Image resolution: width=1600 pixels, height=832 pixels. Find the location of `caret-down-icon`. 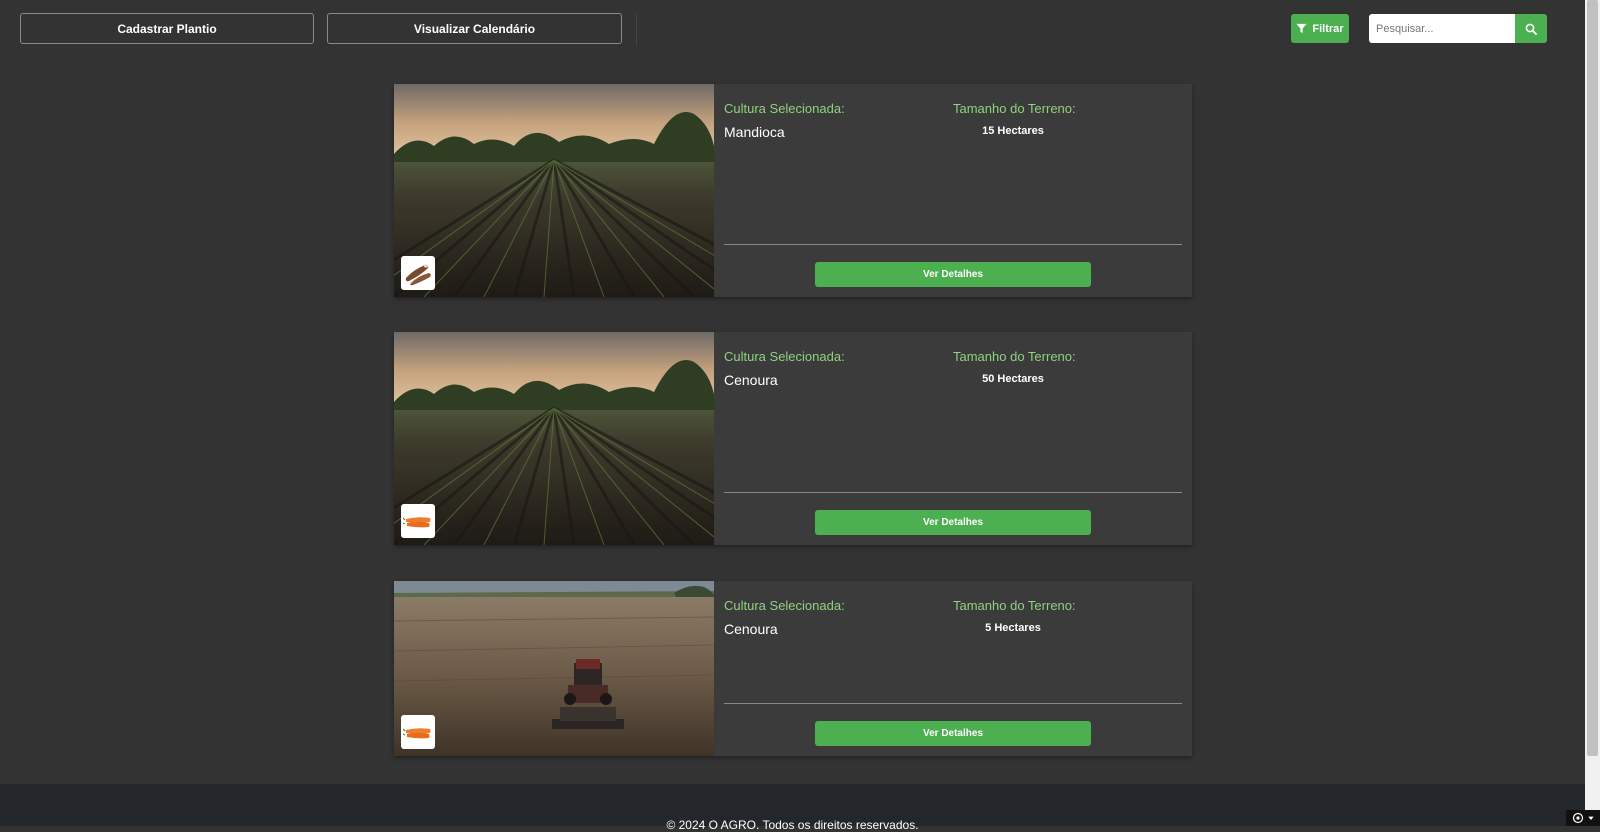

caret-down-icon is located at coordinates (1590, 818).